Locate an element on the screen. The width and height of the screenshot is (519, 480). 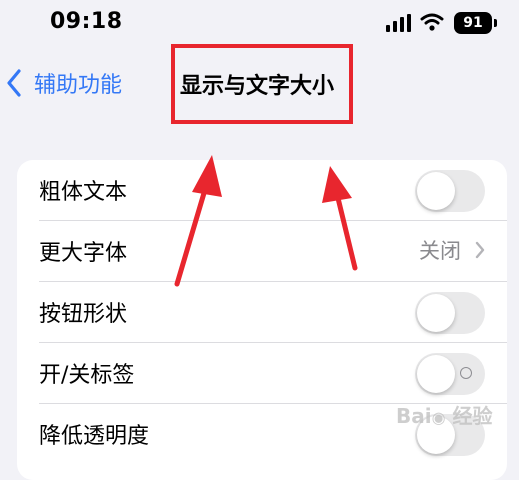
row-bold-text: 粗体文本 is located at coordinates (262, 190).